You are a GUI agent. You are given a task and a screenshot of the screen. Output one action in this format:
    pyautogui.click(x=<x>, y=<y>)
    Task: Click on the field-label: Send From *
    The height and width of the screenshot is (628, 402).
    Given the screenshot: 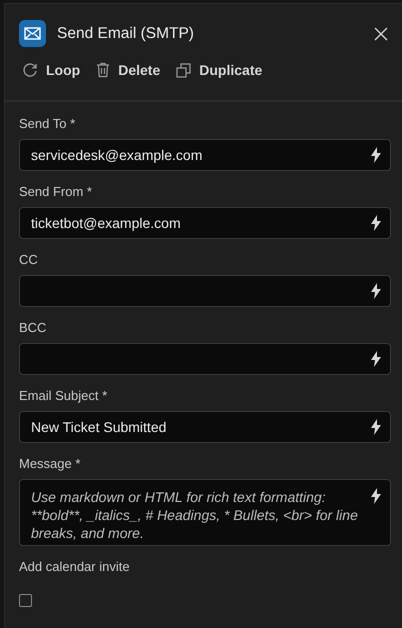 What is the action you would take?
    pyautogui.click(x=55, y=191)
    